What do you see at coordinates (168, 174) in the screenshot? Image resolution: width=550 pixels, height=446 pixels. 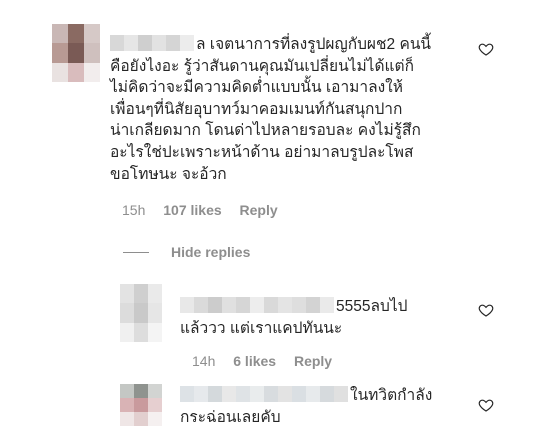 I see `comment-line: ขอโทษนะ จะอ้วก` at bounding box center [168, 174].